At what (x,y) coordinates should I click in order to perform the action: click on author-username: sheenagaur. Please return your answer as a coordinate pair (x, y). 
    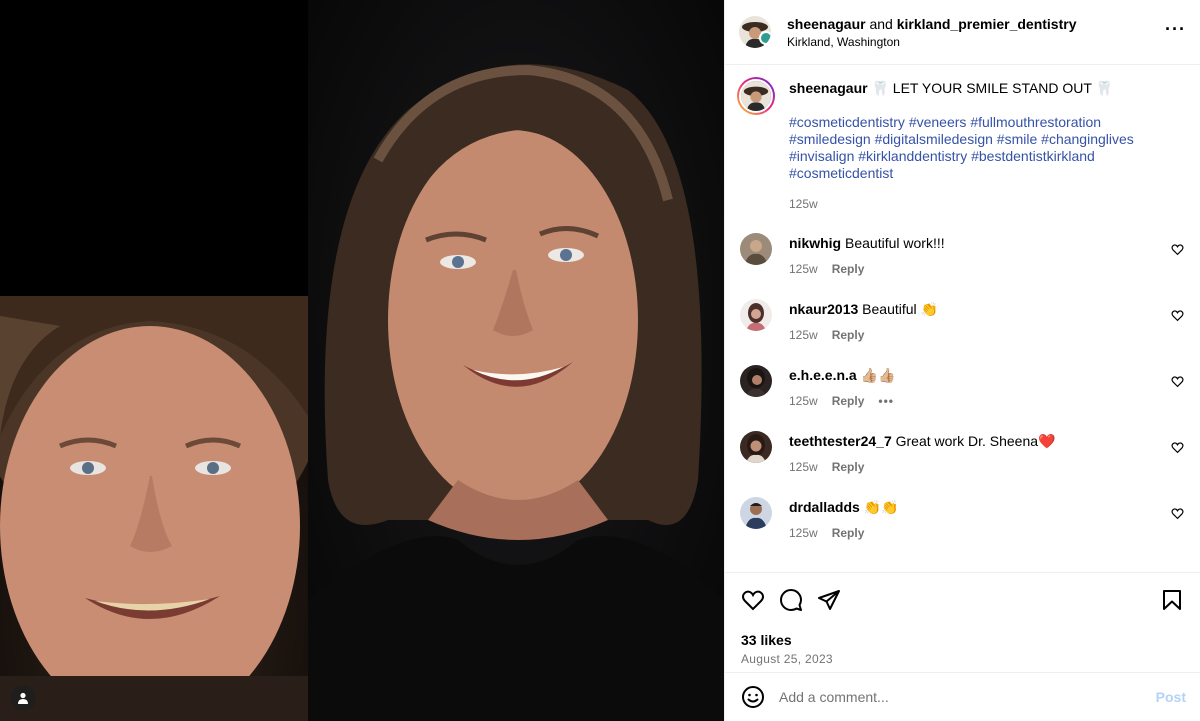
    Looking at the image, I should click on (826, 24).